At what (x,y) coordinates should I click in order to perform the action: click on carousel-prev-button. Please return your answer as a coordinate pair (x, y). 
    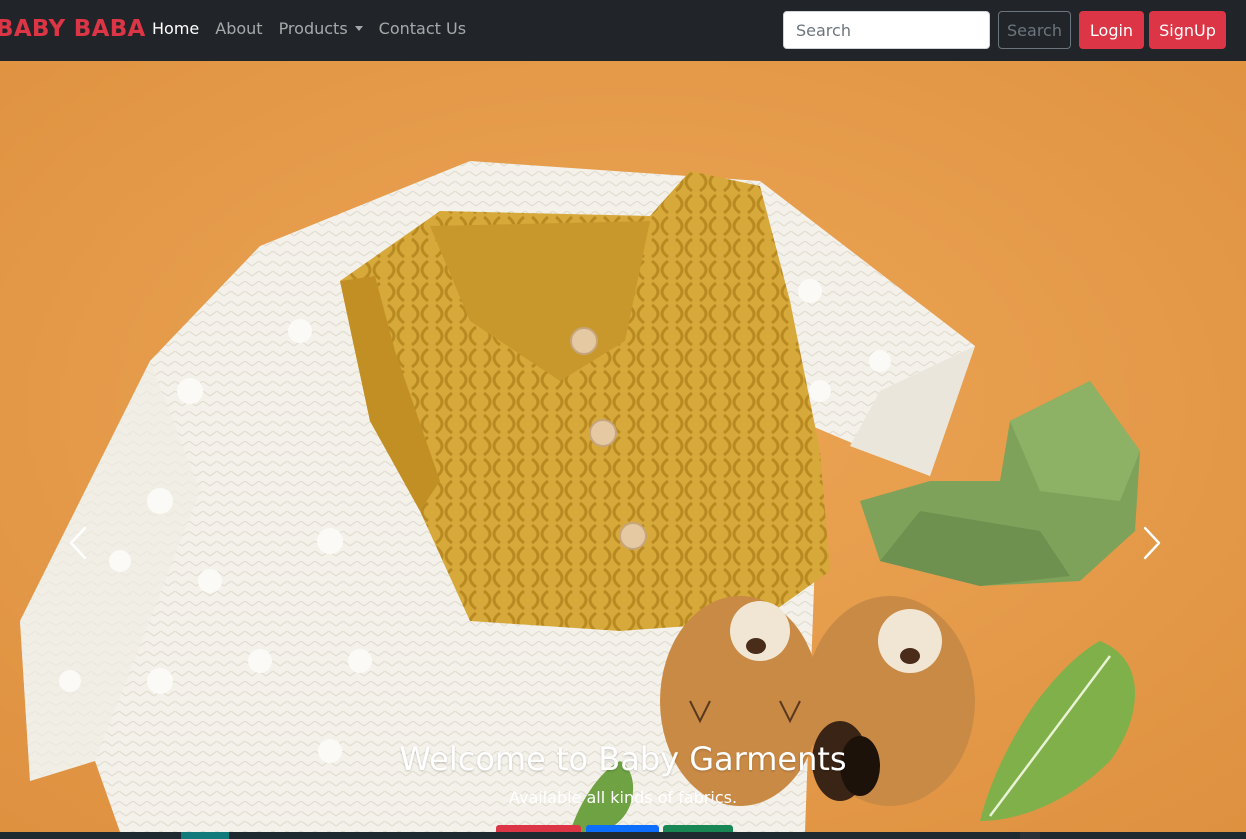
    Looking at the image, I should click on (79, 543).